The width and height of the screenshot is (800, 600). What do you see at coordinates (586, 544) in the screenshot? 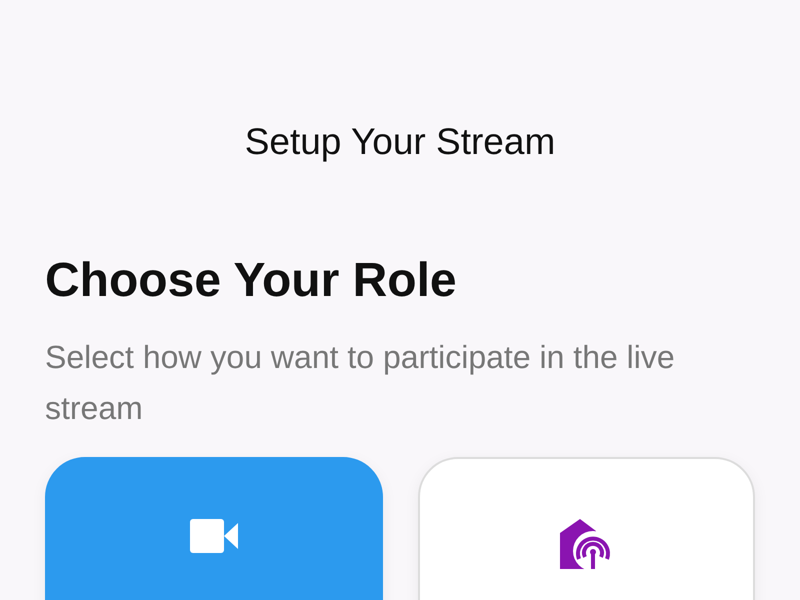
I see `house-broadcast-icon` at bounding box center [586, 544].